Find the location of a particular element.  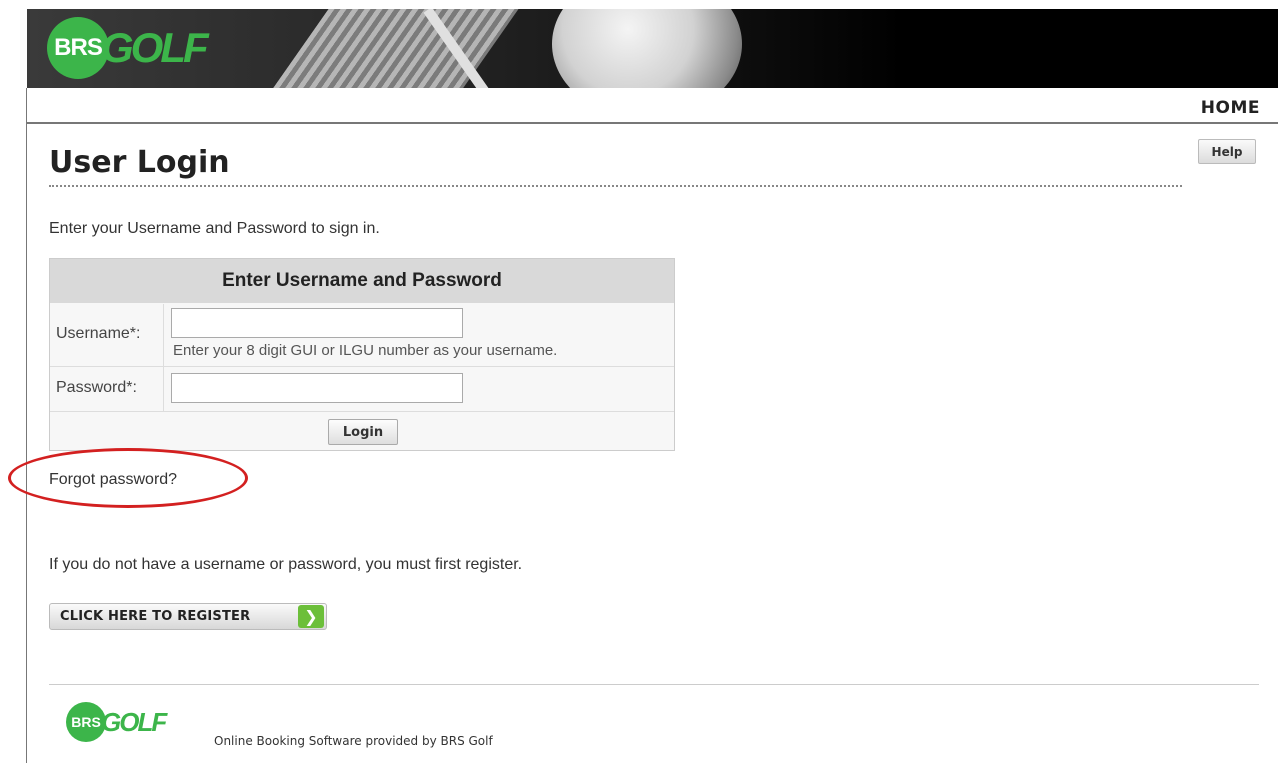

brs-golf-logo: BRS GOLF is located at coordinates (128, 48).